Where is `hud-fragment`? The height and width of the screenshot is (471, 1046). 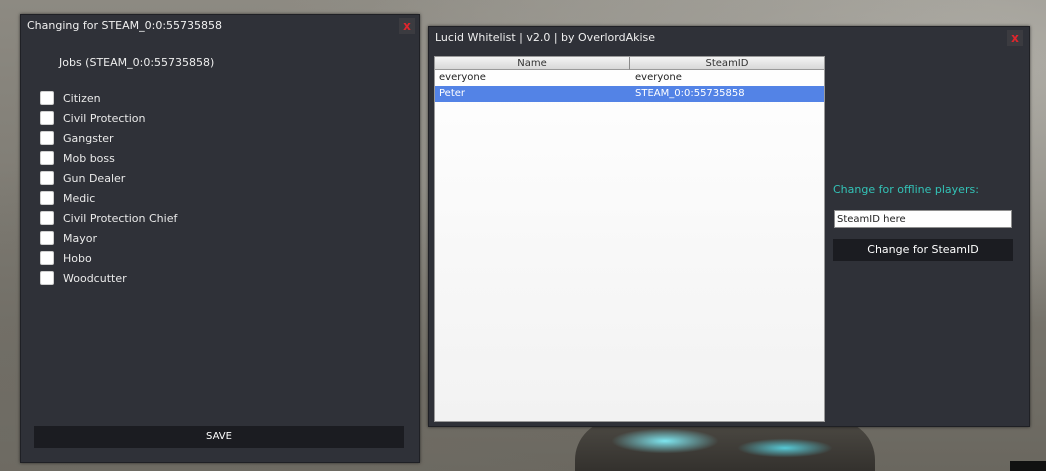 hud-fragment is located at coordinates (1028, 466).